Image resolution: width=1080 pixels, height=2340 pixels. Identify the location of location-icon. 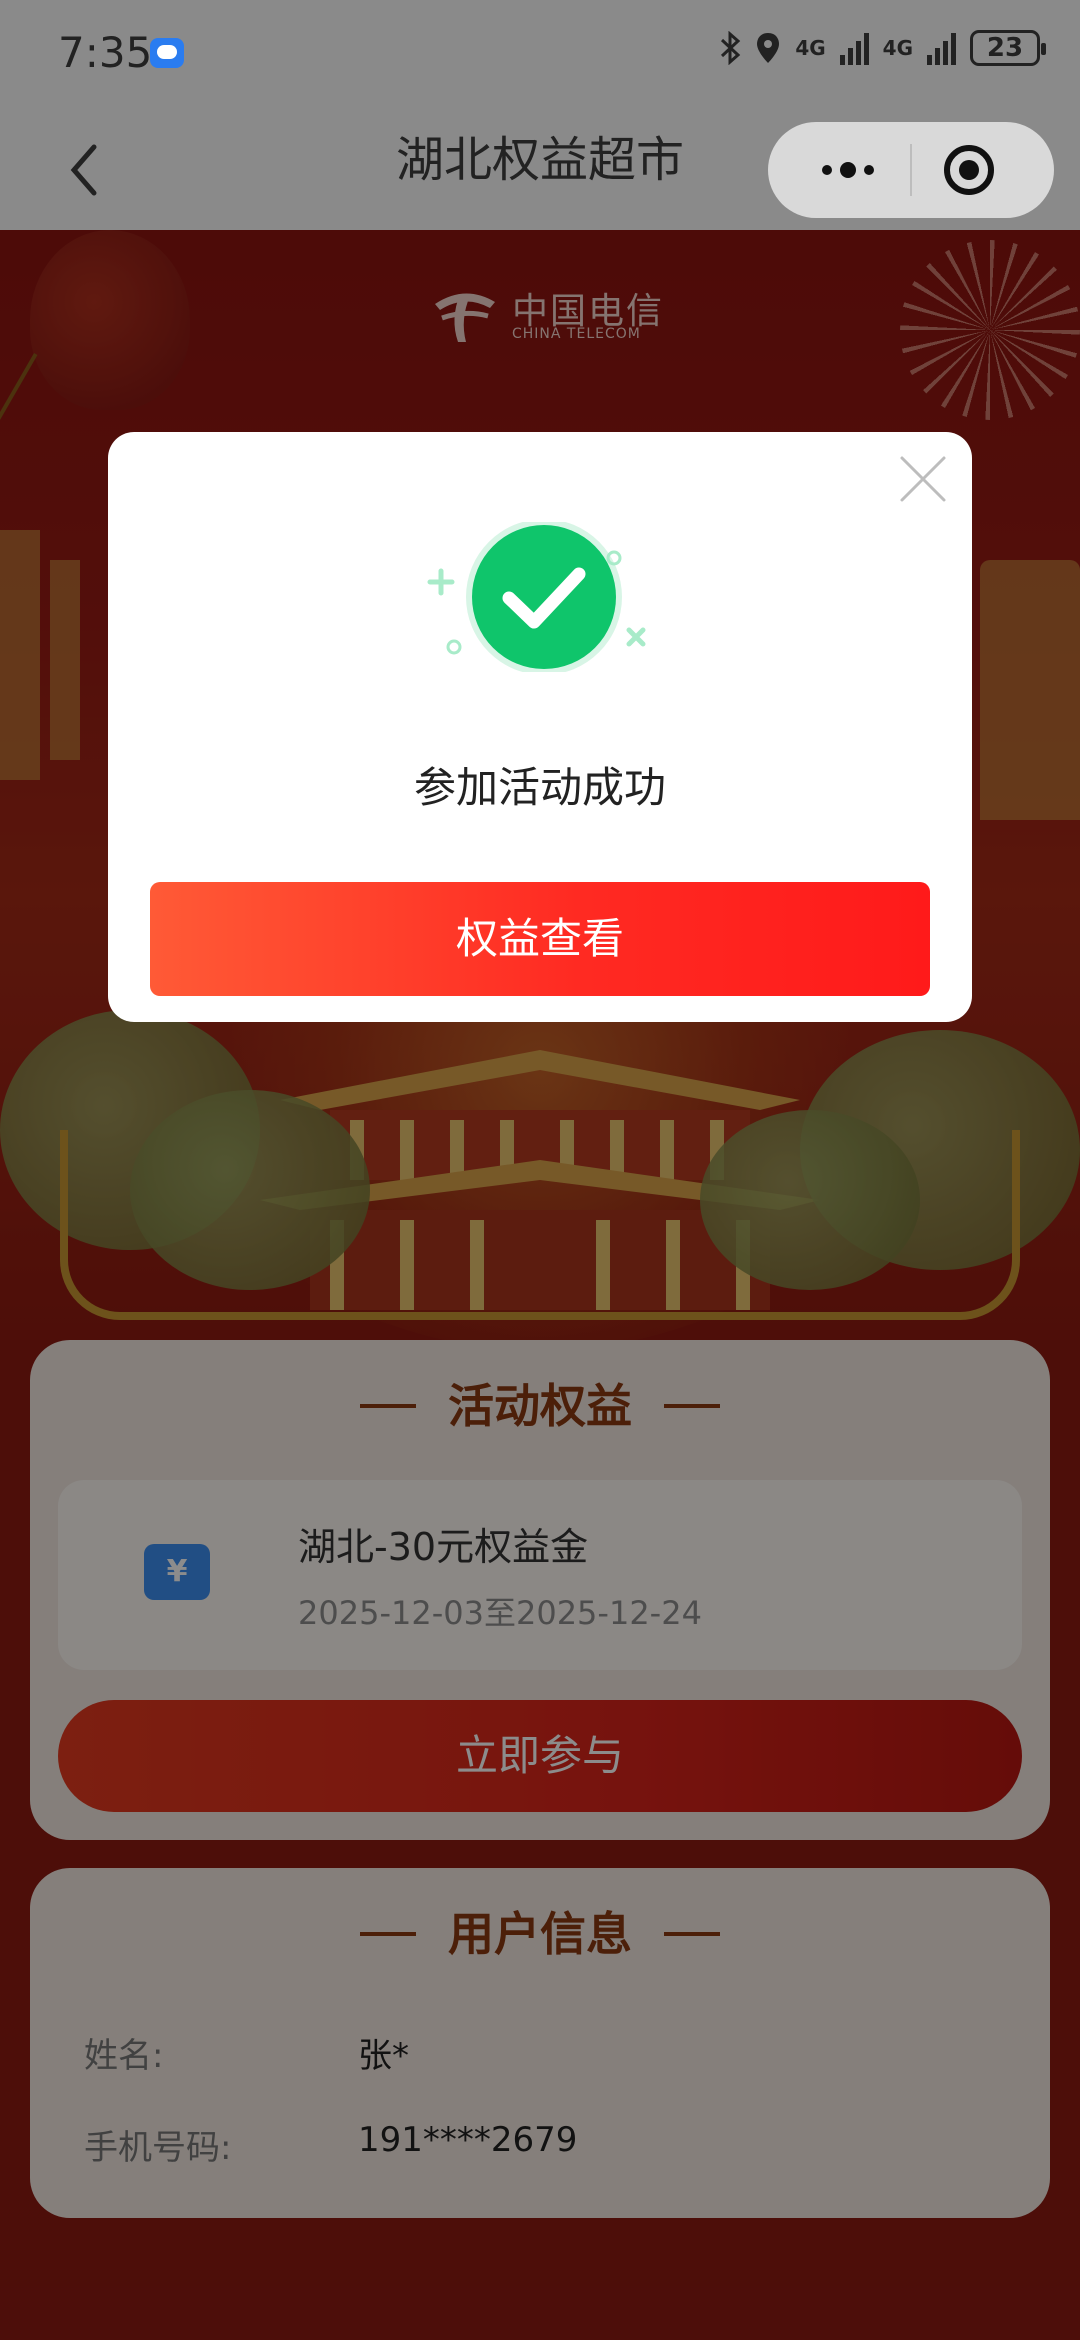
(768, 48).